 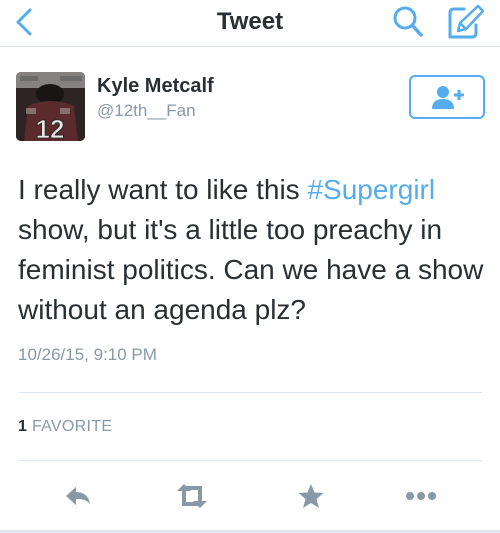 I want to click on follow-button, so click(x=447, y=97).